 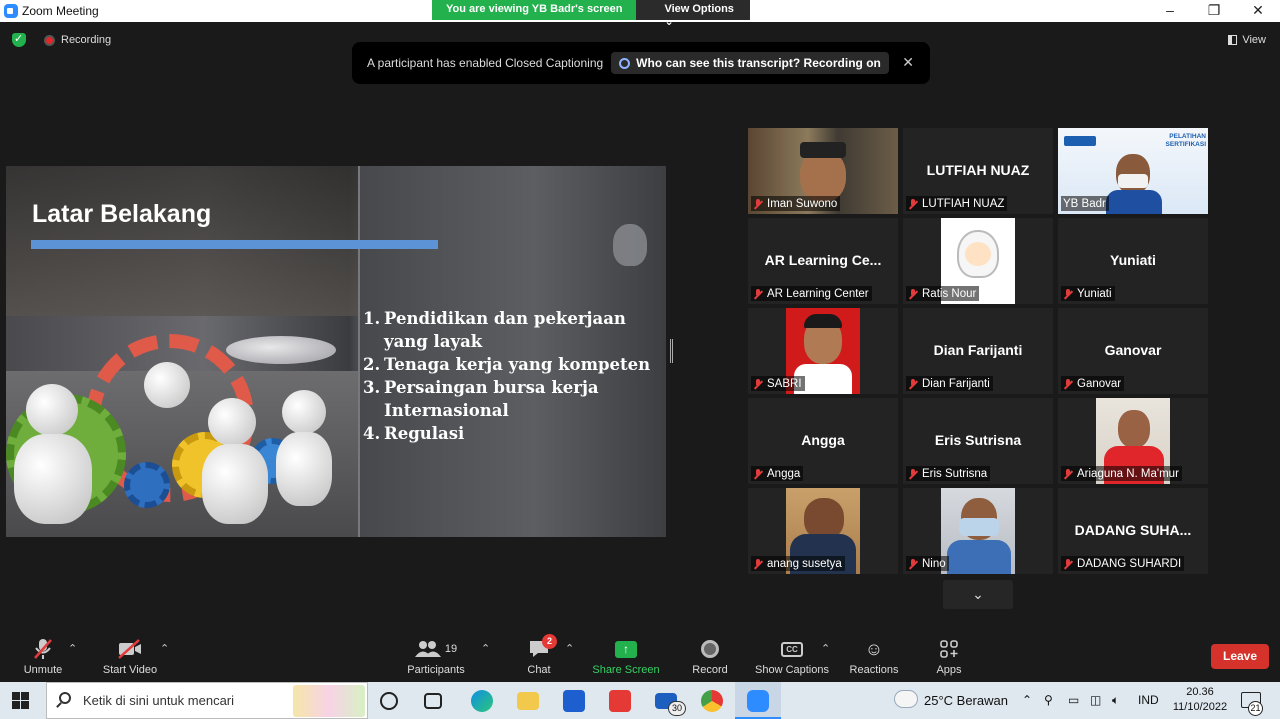 What do you see at coordinates (626, 670) in the screenshot?
I see `share-screen-label: Share Screen` at bounding box center [626, 670].